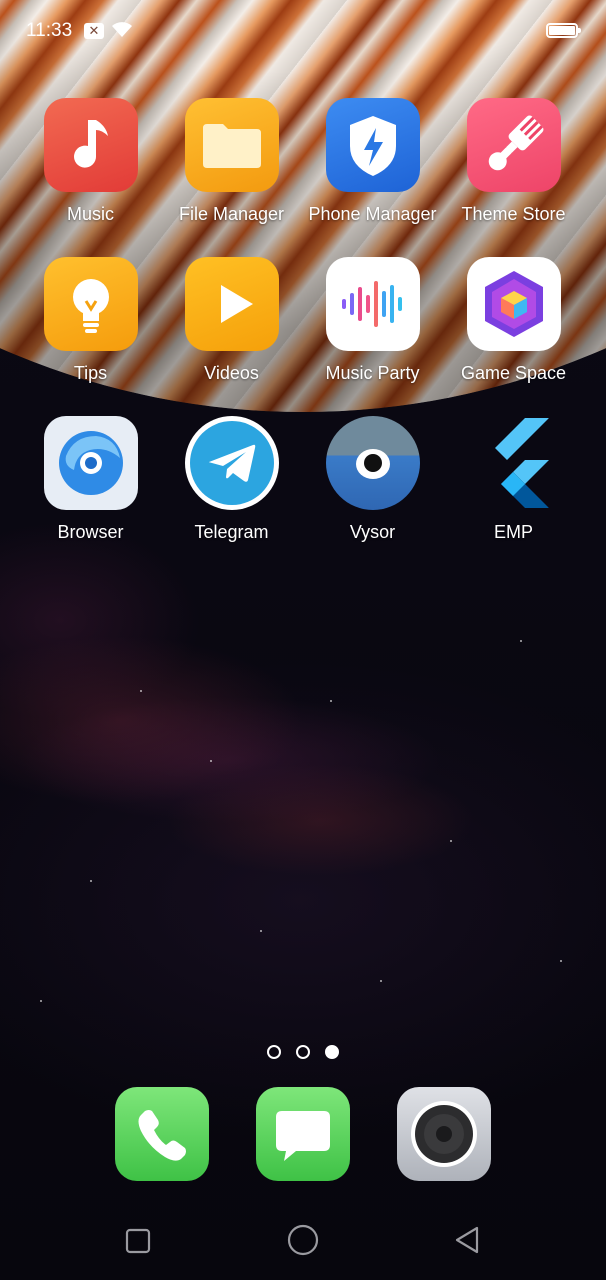 The image size is (606, 1280). I want to click on dock-messages, so click(303, 1134).